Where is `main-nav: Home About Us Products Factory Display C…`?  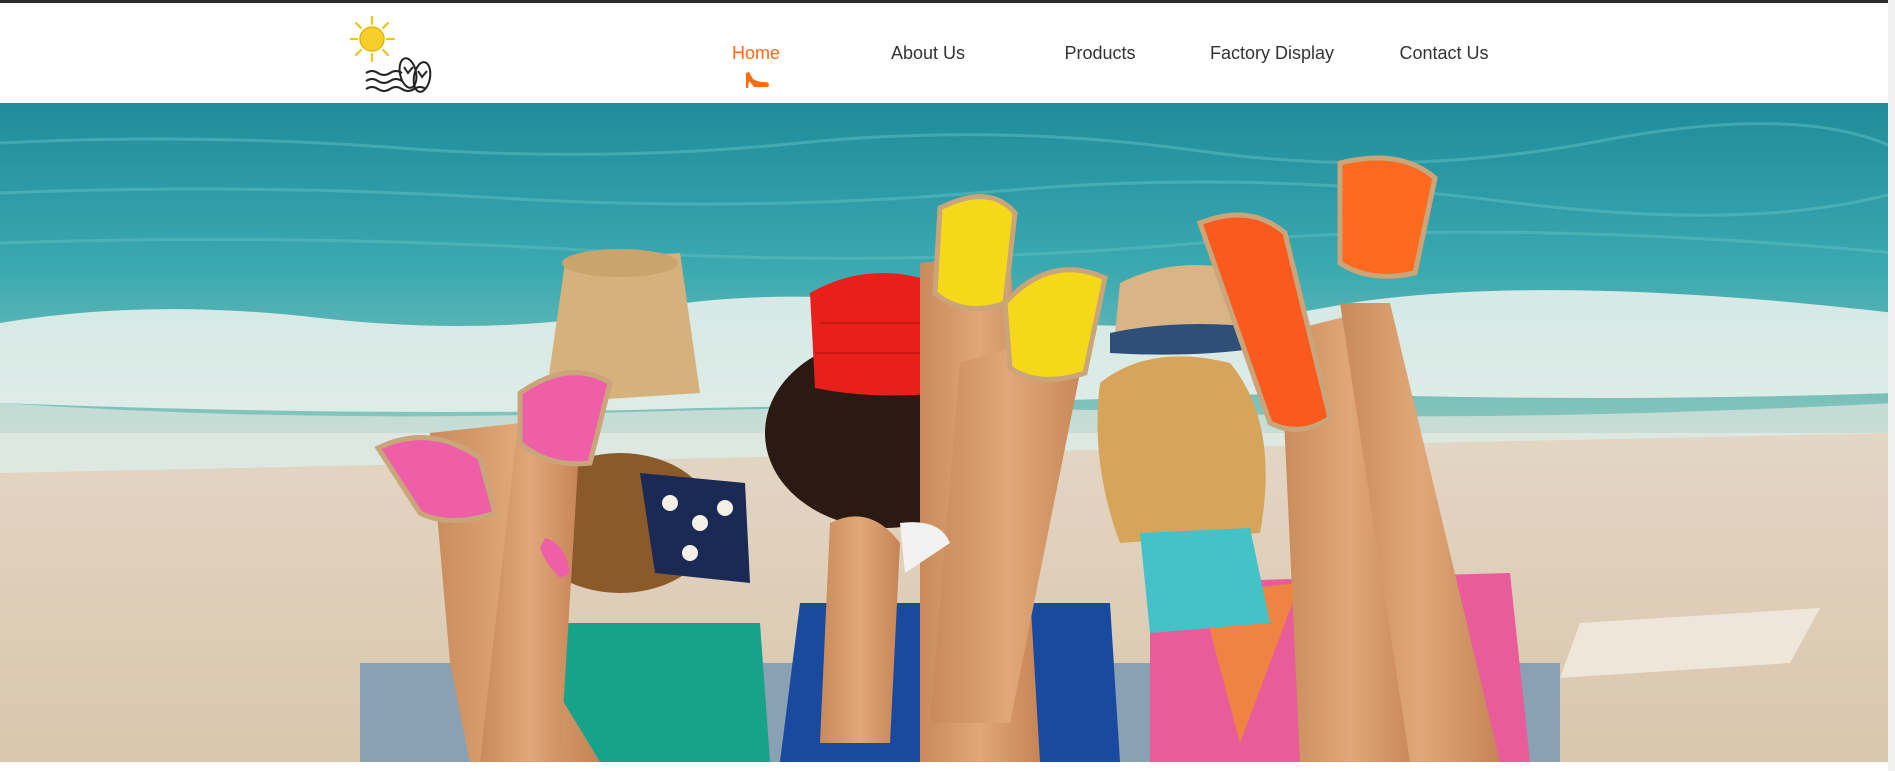 main-nav: Home About Us Products Factory Display C… is located at coordinates (1100, 53).